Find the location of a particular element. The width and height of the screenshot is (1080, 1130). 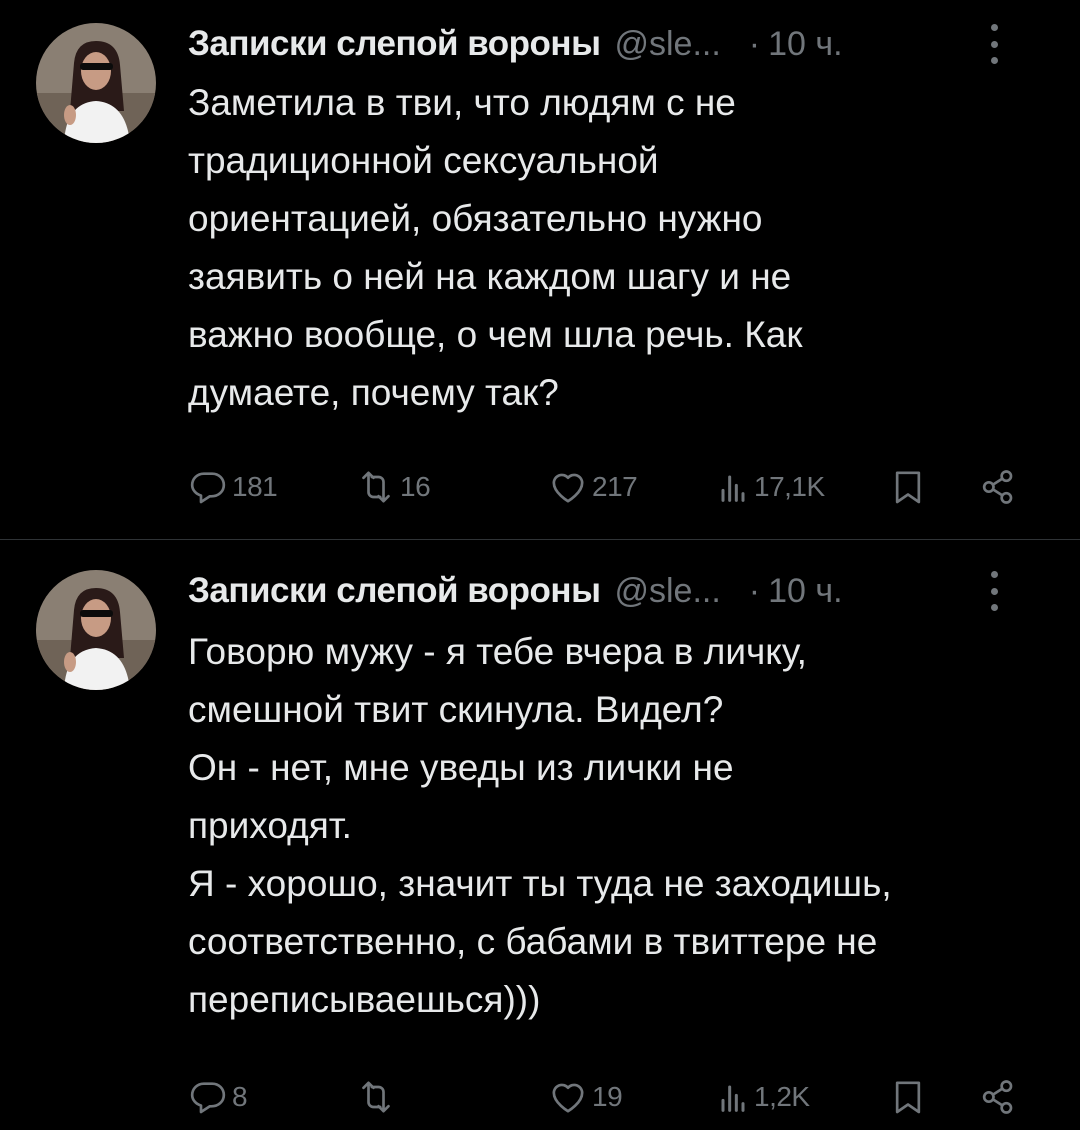

tweet-text-line: думаете, почему так? is located at coordinates (373, 392).